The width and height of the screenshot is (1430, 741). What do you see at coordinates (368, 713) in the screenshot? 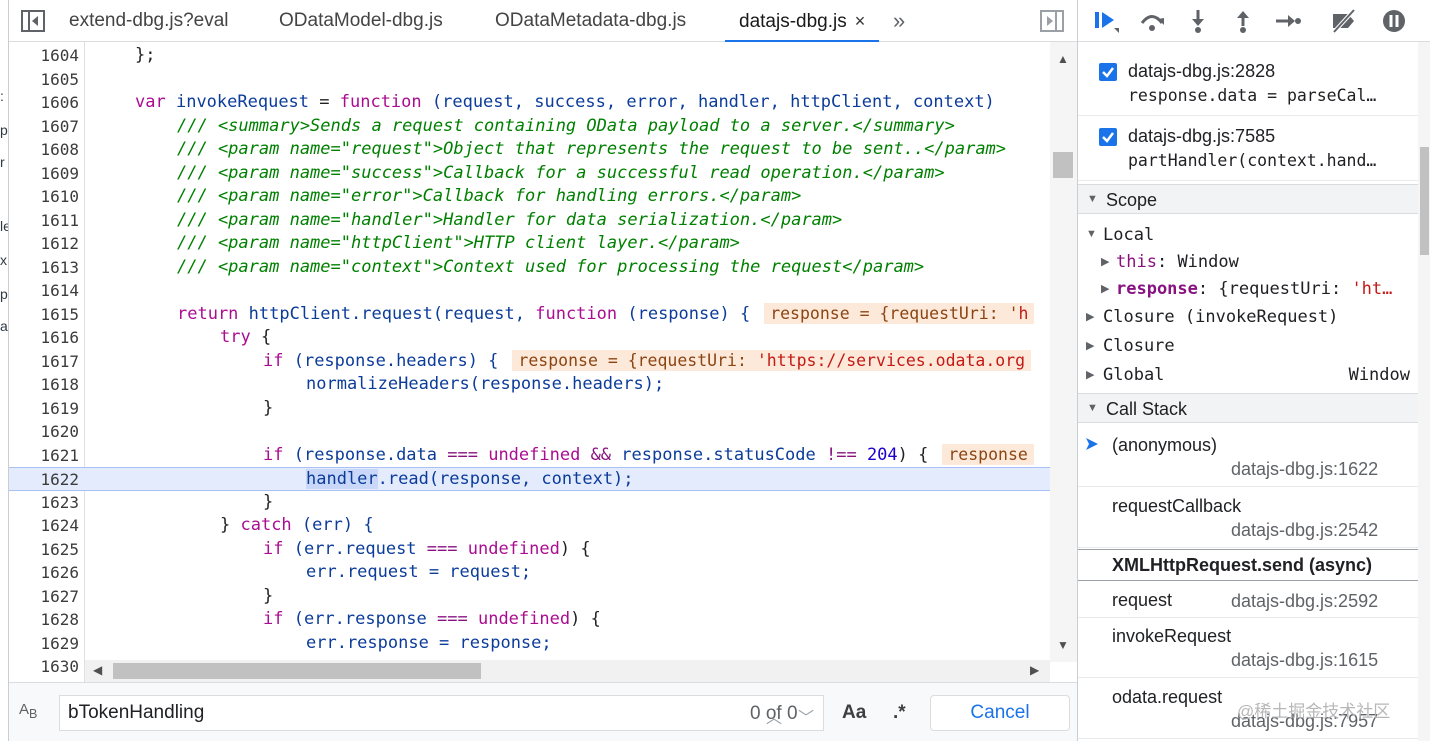
I see `search-input` at bounding box center [368, 713].